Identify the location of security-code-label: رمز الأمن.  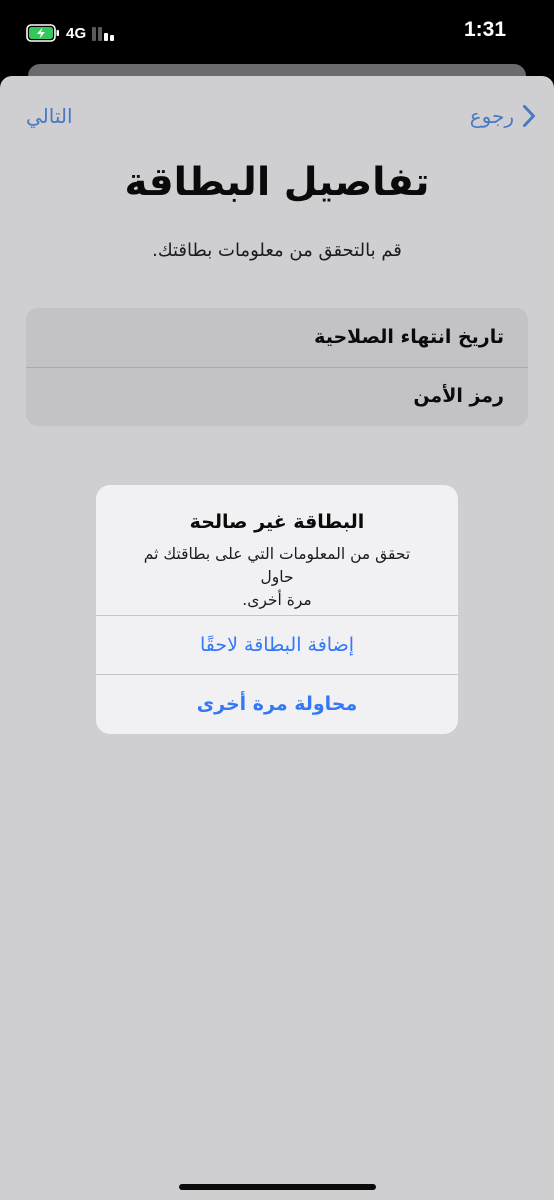
(458, 396).